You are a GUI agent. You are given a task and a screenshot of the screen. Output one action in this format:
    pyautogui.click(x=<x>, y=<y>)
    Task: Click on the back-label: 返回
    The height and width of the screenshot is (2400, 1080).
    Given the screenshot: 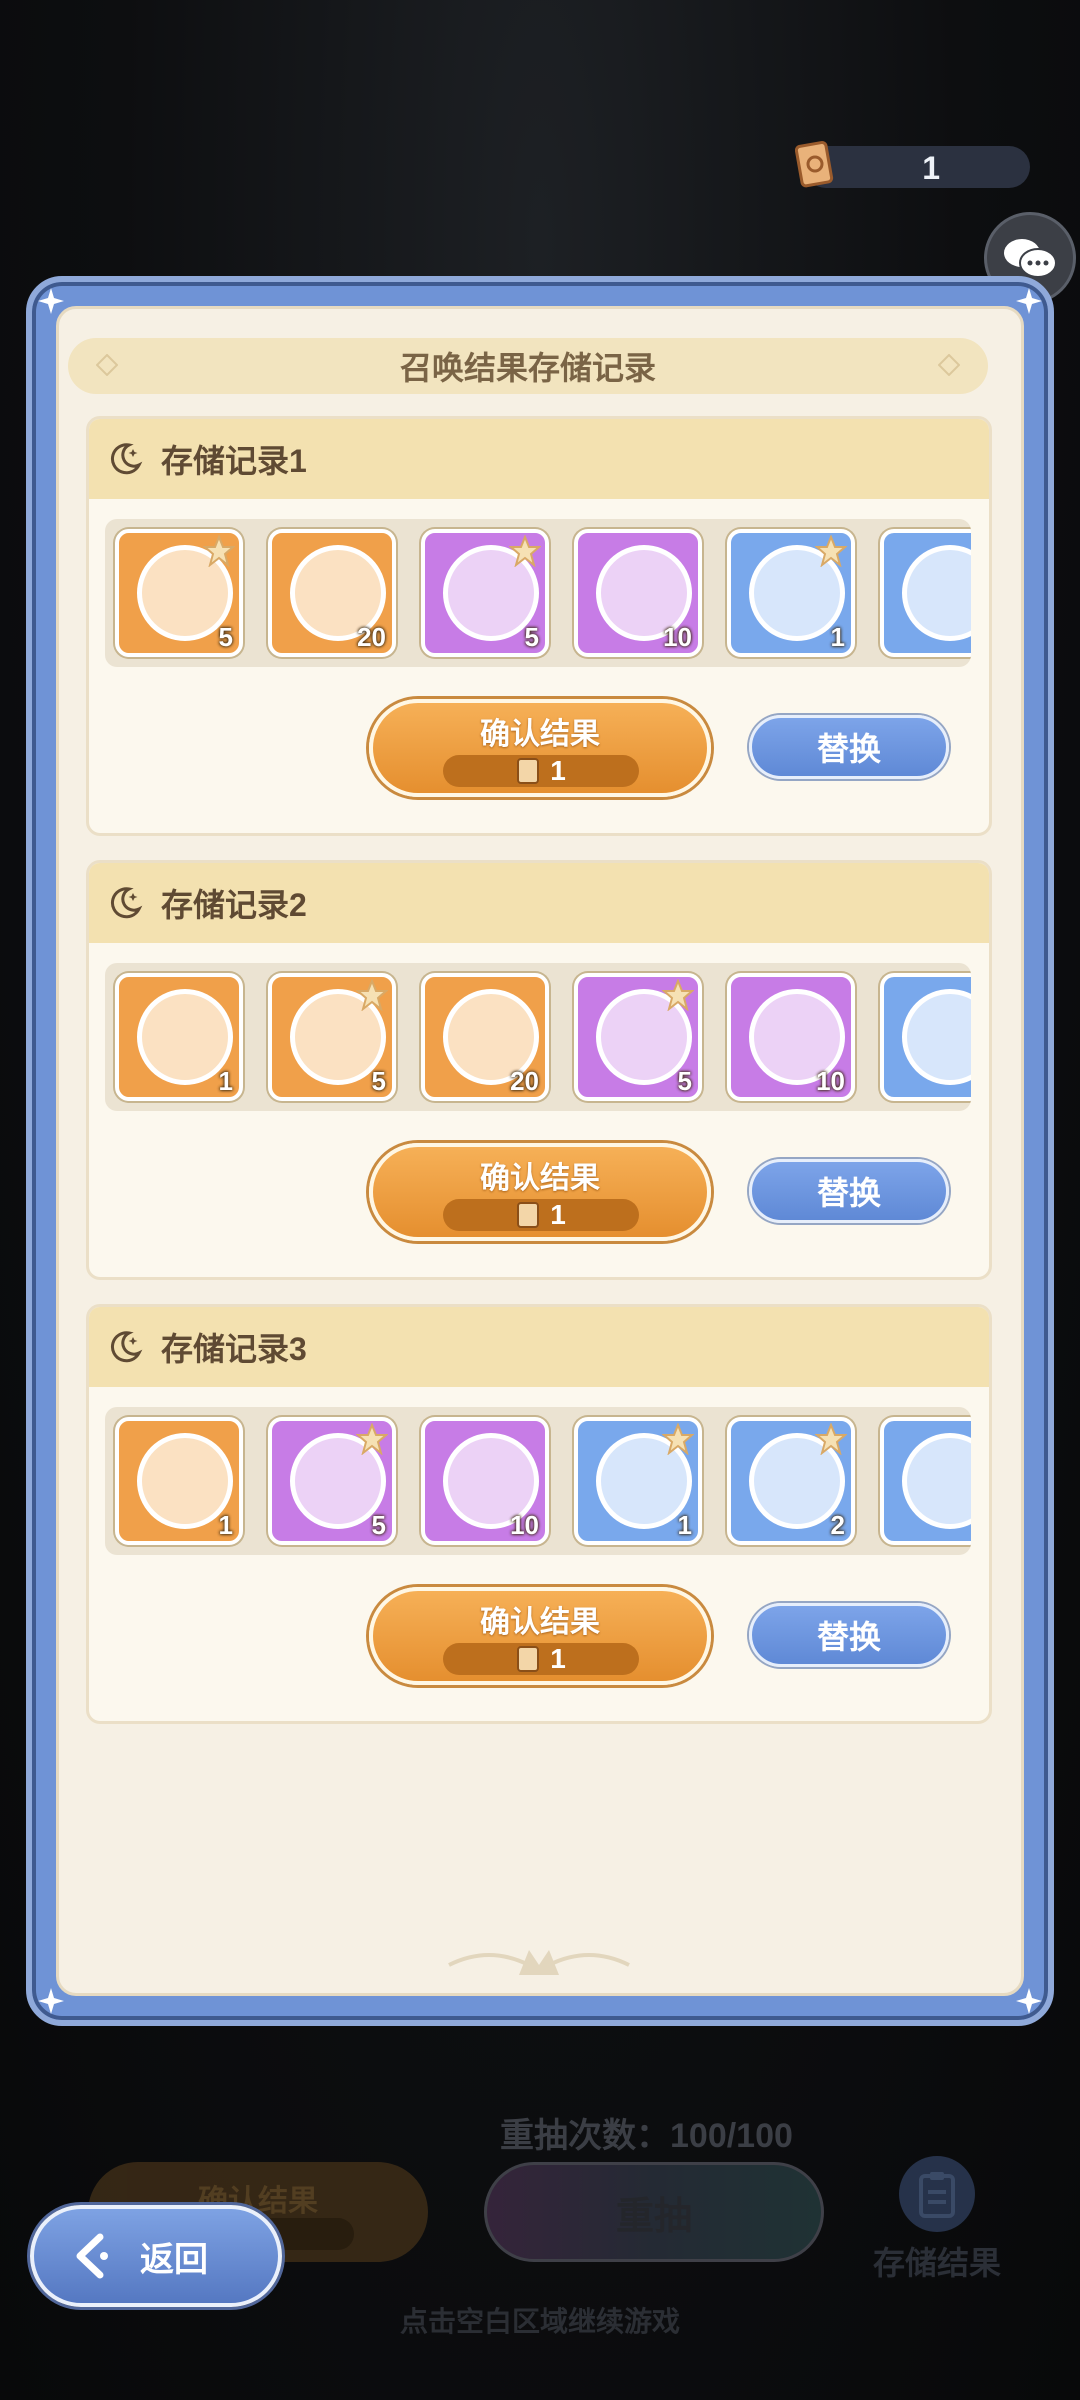 What is the action you would take?
    pyautogui.click(x=174, y=2259)
    